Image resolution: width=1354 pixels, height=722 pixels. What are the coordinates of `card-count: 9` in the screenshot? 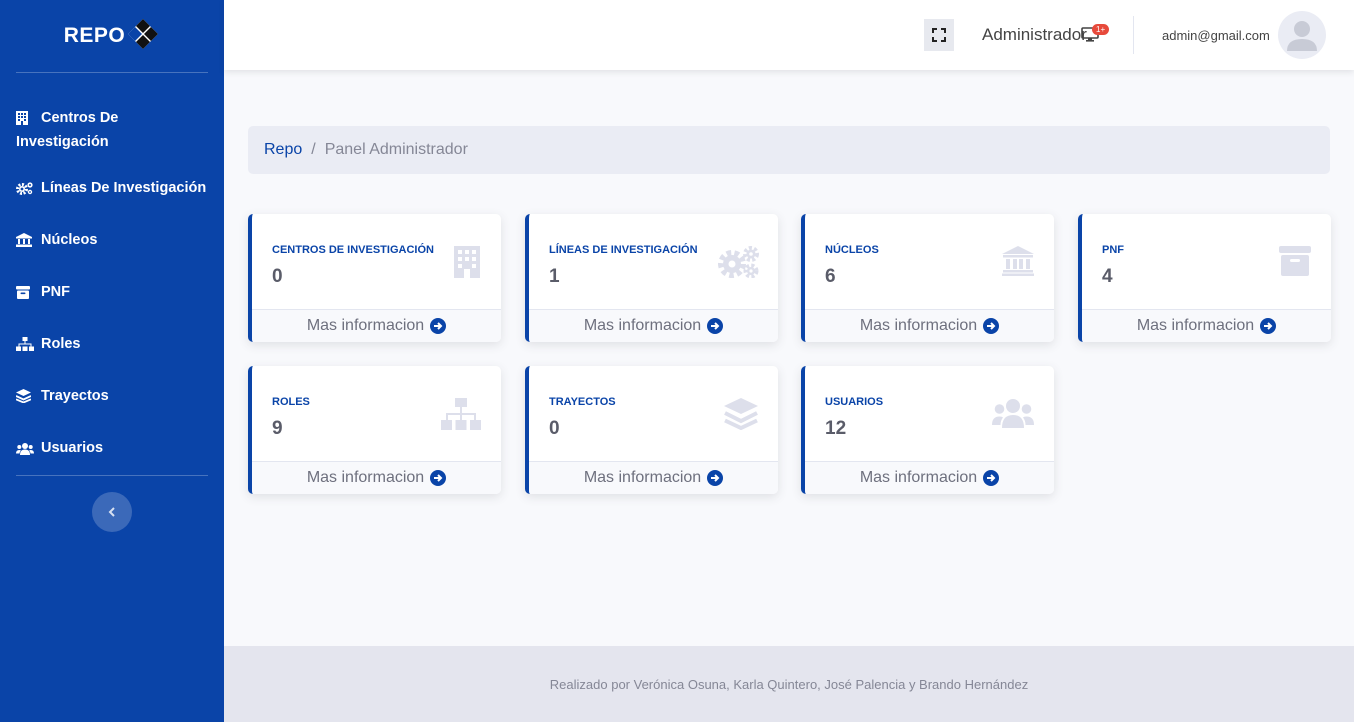 It's located at (277, 428).